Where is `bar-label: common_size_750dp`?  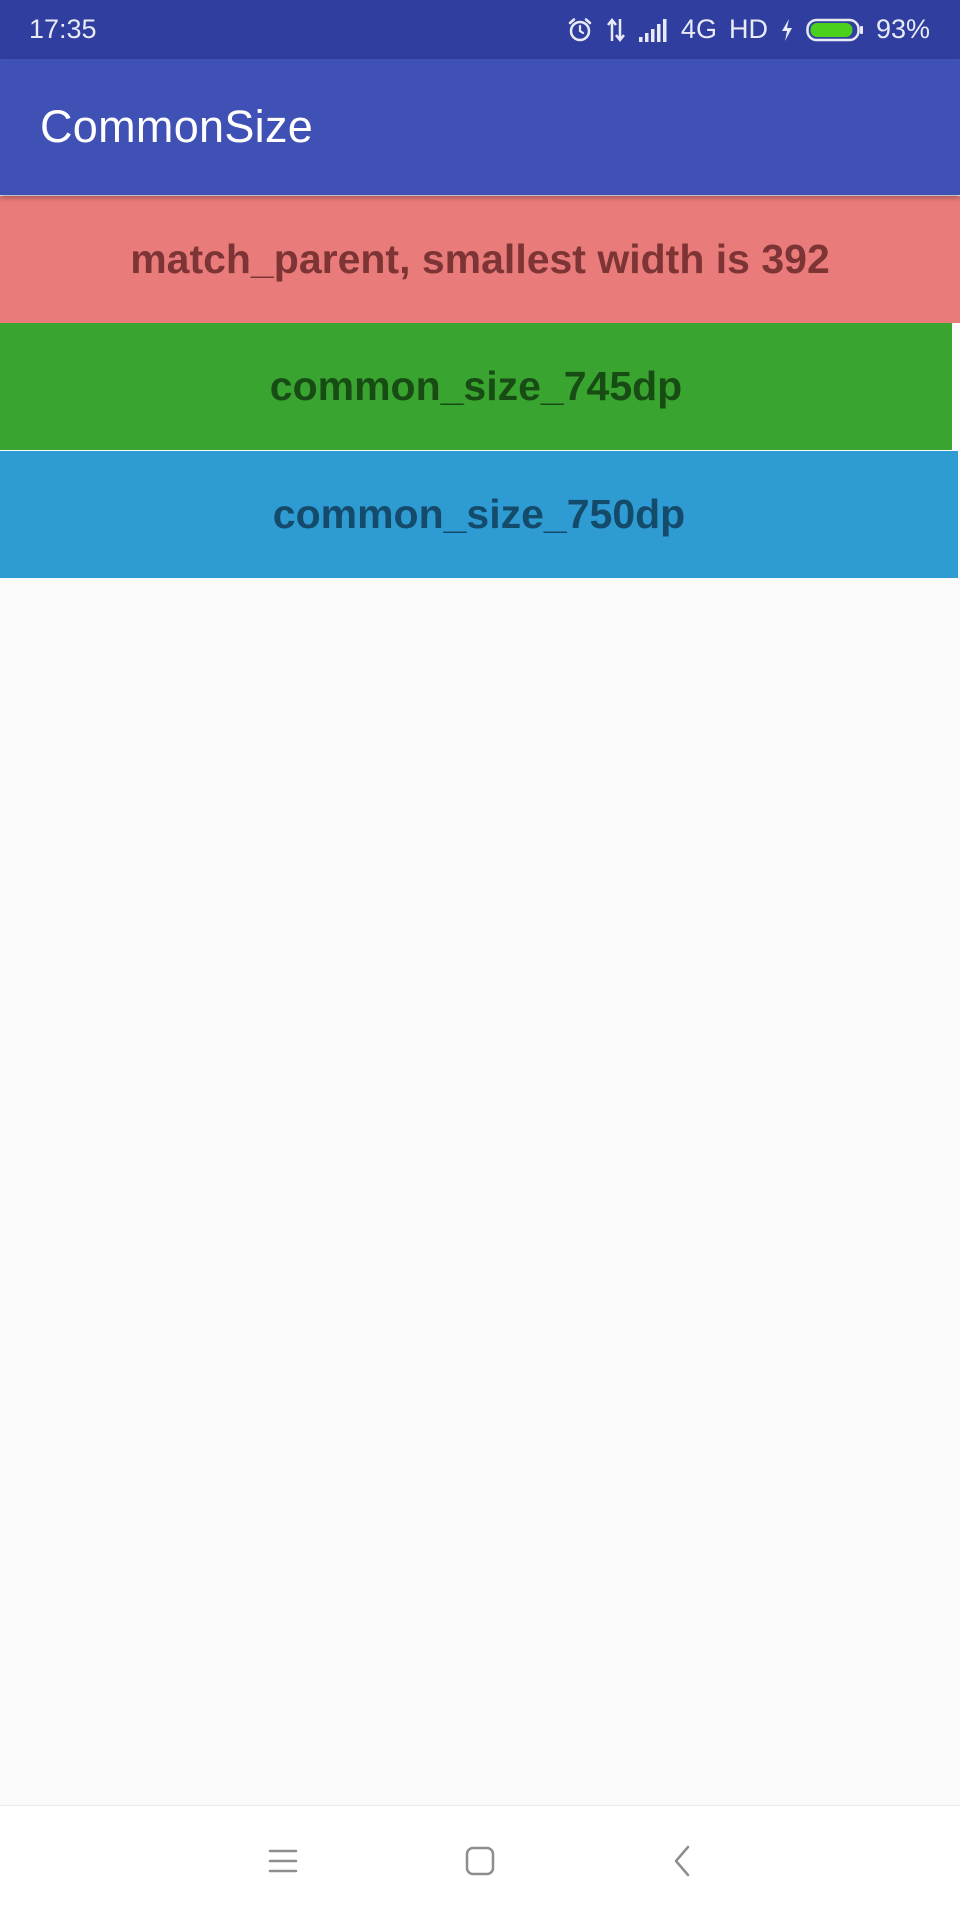
bar-label: common_size_750dp is located at coordinates (479, 514).